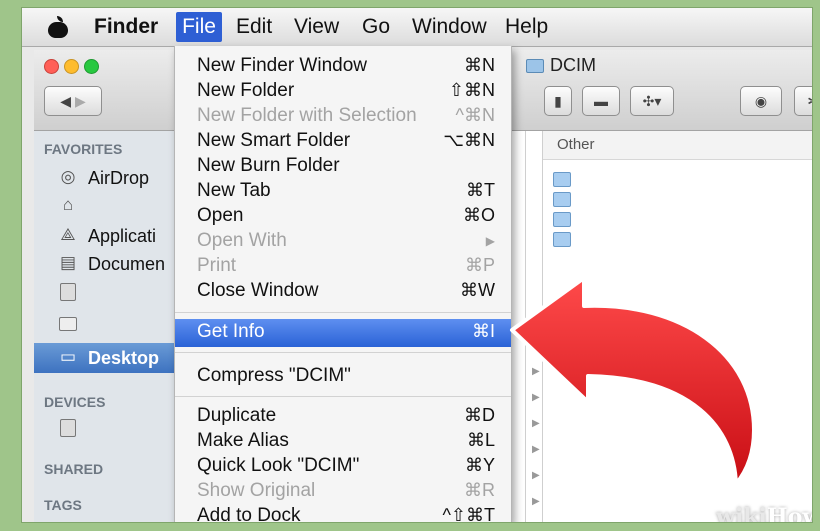  Describe the element at coordinates (343, 141) in the screenshot. I see `menu-item-new-smart-folder: New Smart Folder ⌥⌘N` at that location.